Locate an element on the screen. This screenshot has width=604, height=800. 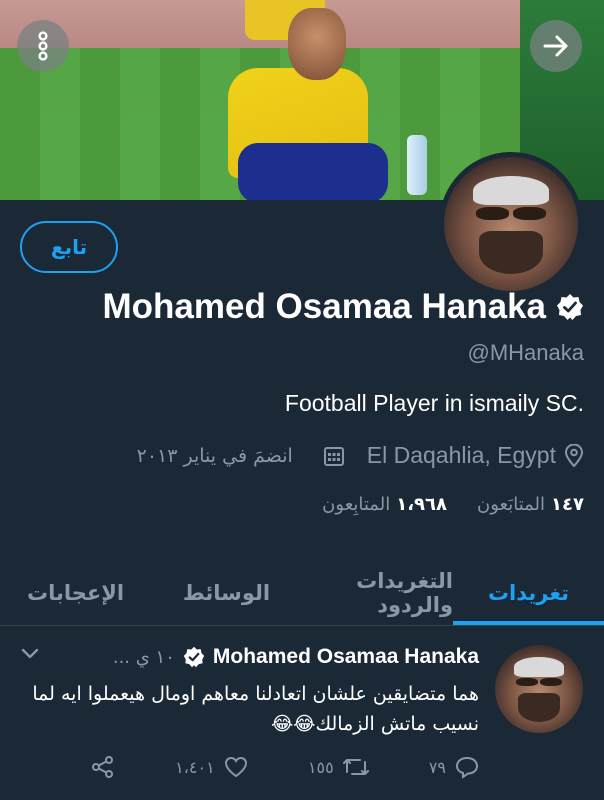
retweet-count: ١٥٥ is located at coordinates (320, 767).